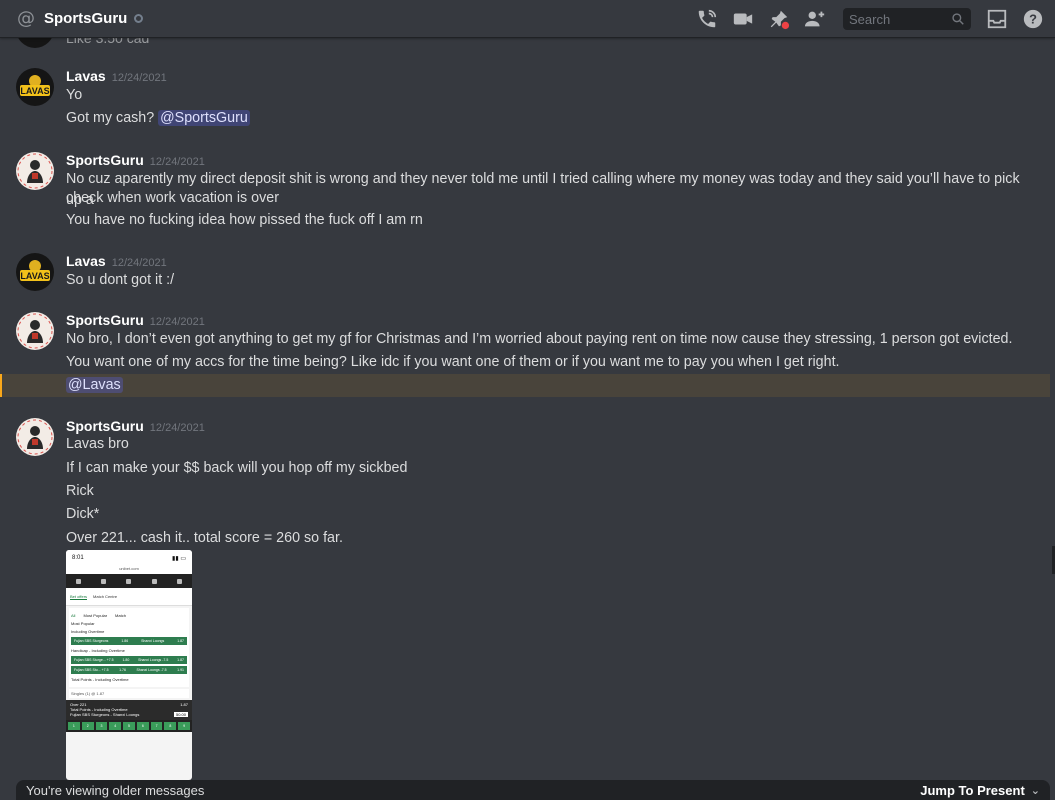  Describe the element at coordinates (170, 726) in the screenshot. I see `key: 8` at that location.